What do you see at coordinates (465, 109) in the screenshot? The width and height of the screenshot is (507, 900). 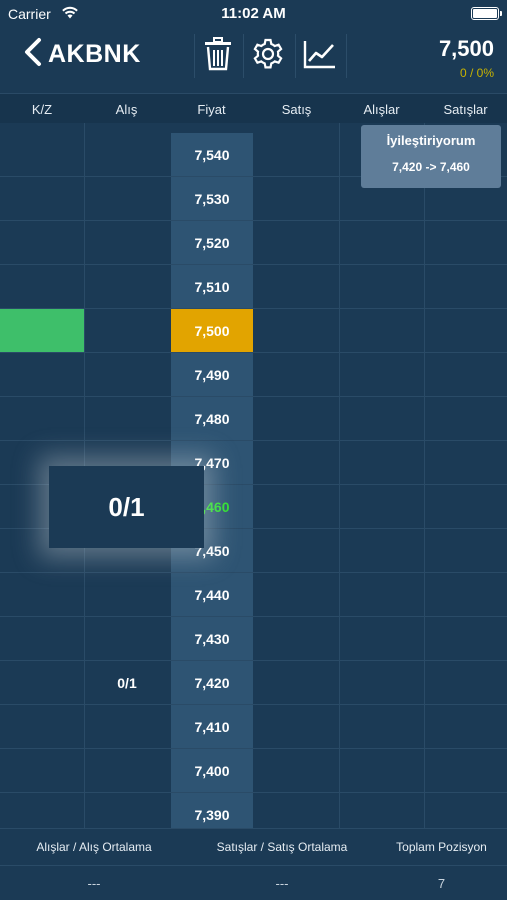 I see `column-sells: Satışlar` at bounding box center [465, 109].